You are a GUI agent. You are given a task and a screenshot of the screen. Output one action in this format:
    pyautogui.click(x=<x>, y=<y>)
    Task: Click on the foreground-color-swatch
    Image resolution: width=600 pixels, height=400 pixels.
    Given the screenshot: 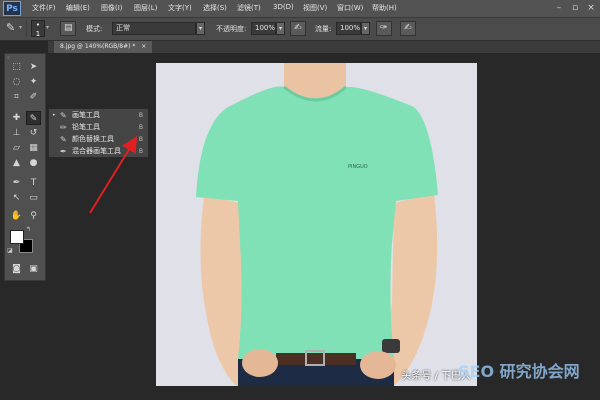 What is the action you would take?
    pyautogui.click(x=17, y=237)
    